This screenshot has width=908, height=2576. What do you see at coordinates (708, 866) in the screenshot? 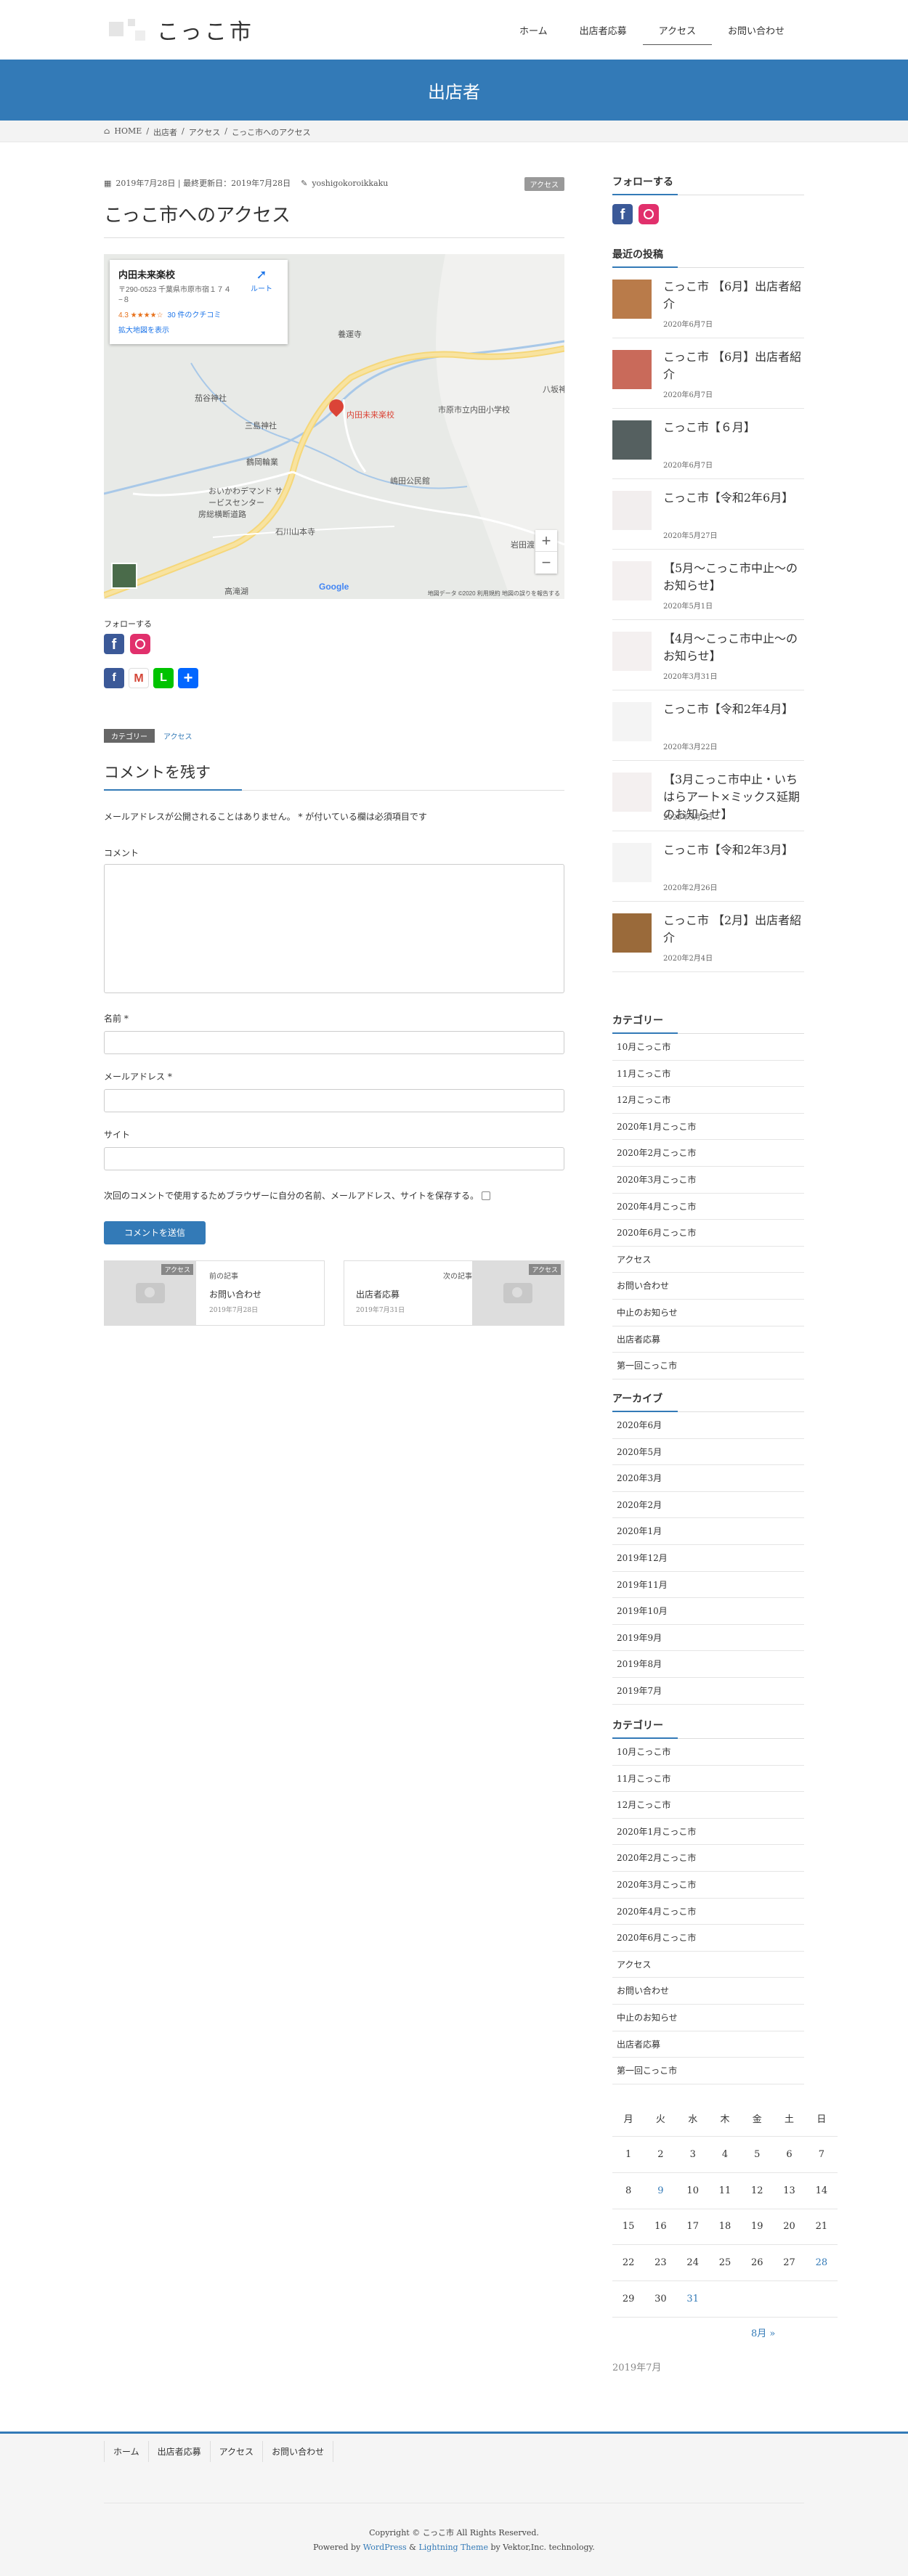
I see `recent-post-item: こっこ市【令和2年3月】 2020年2月26日` at bounding box center [708, 866].